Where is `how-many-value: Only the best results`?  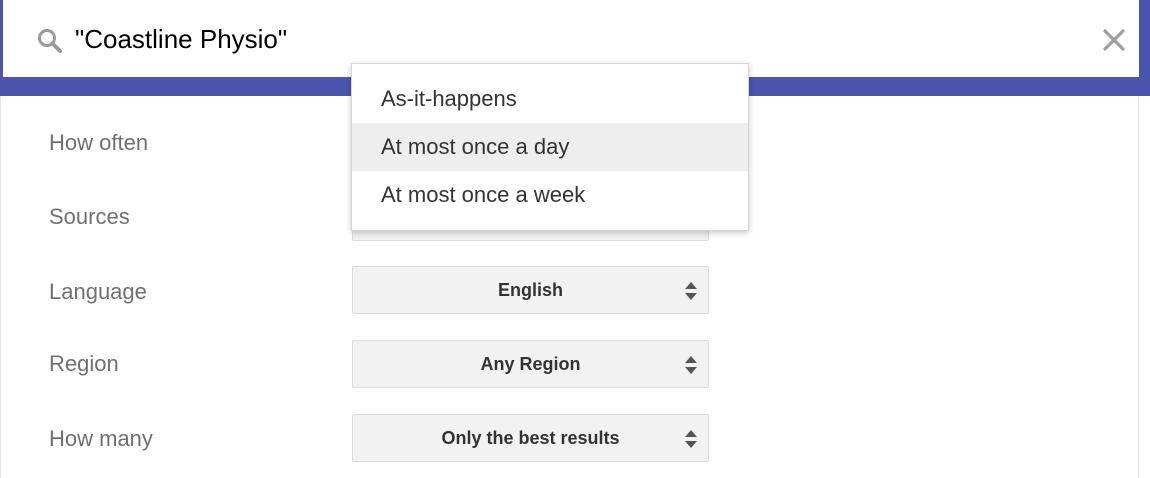
how-many-value: Only the best results is located at coordinates (530, 437).